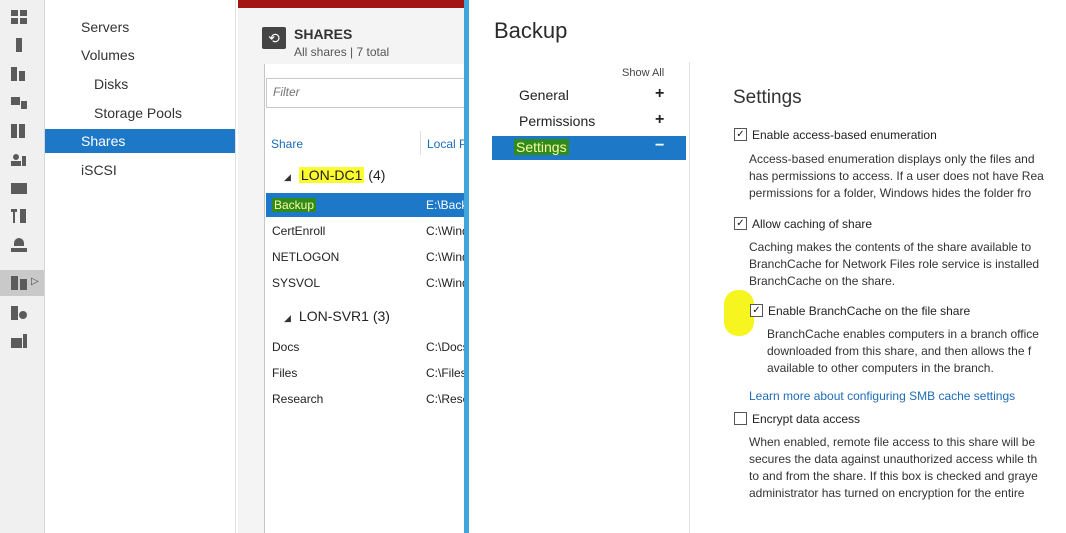 The width and height of the screenshot is (1066, 533). I want to click on column-header-local-path: Local Path, so click(446, 144).